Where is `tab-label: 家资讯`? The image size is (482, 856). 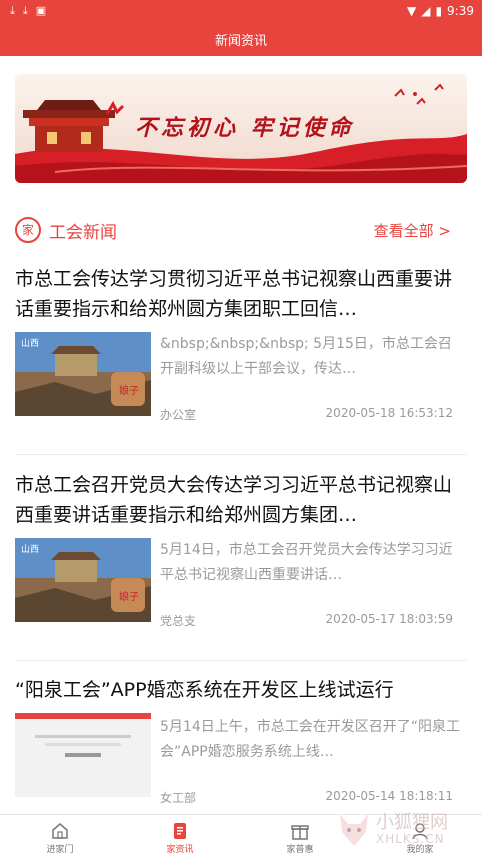
tab-label: 家资讯 is located at coordinates (180, 850).